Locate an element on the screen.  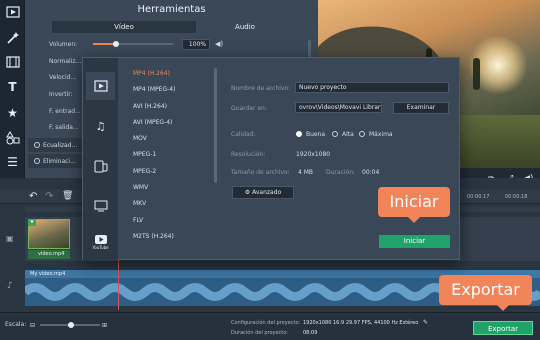
quality-label: Calidad: is located at coordinates (243, 134).